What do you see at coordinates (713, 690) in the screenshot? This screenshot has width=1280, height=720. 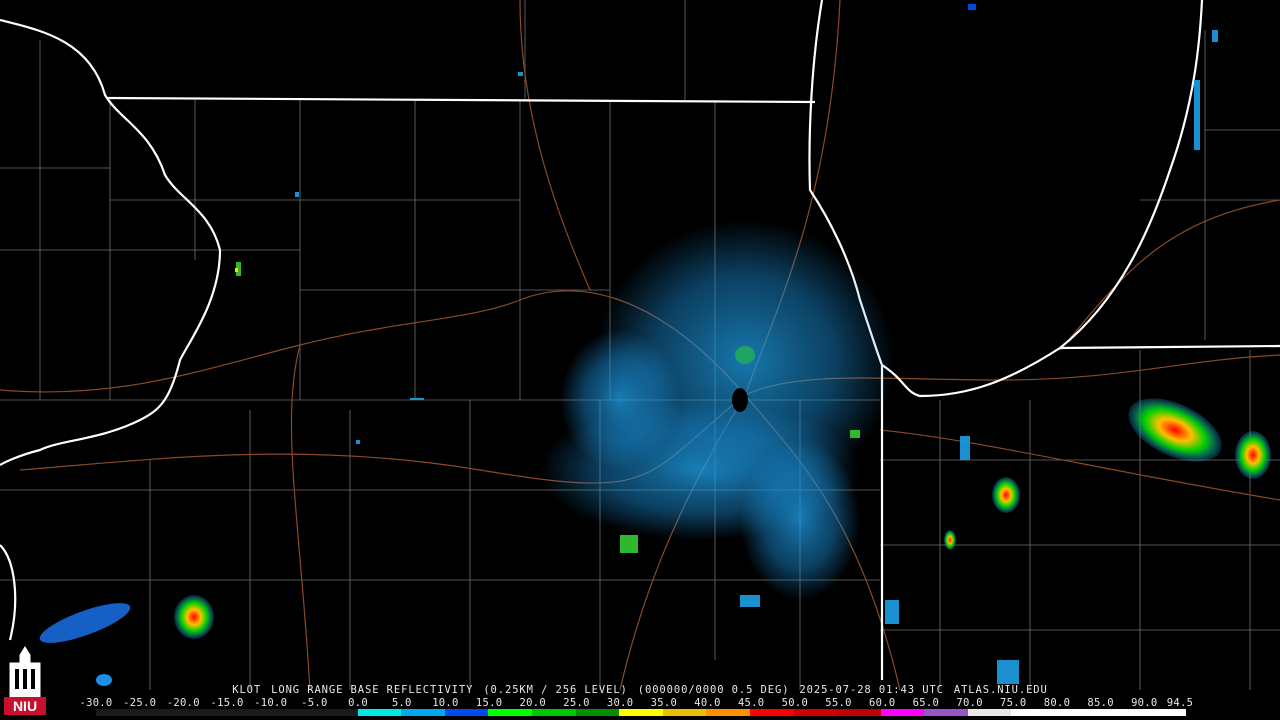 I see `product-code: (000000/0000 0.5 DEG)` at bounding box center [713, 690].